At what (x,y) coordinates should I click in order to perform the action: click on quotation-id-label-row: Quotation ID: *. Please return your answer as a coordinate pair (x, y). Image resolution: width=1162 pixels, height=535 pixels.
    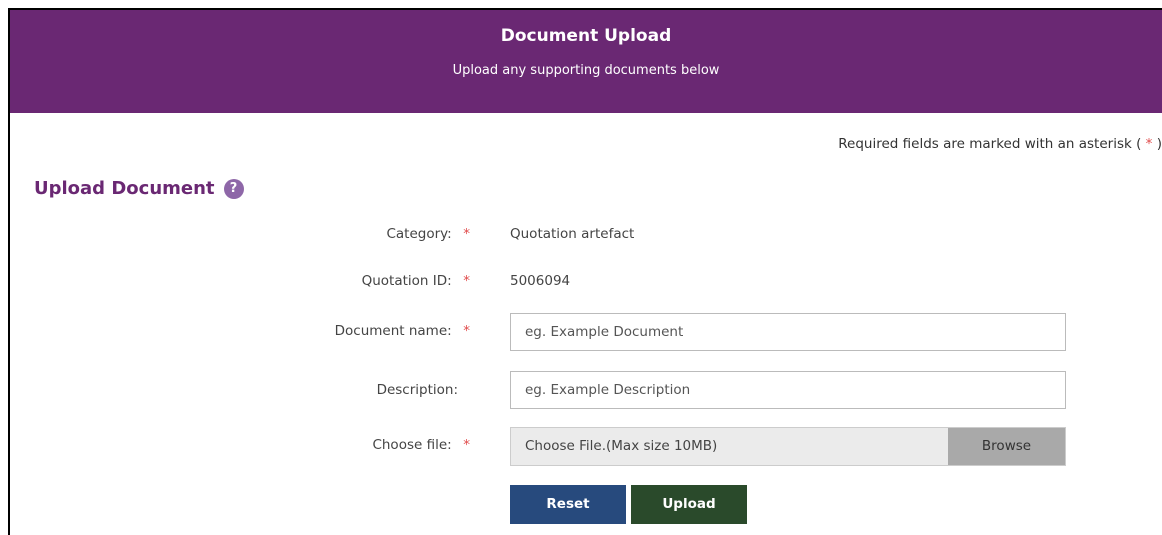
    Looking at the image, I should click on (416, 281).